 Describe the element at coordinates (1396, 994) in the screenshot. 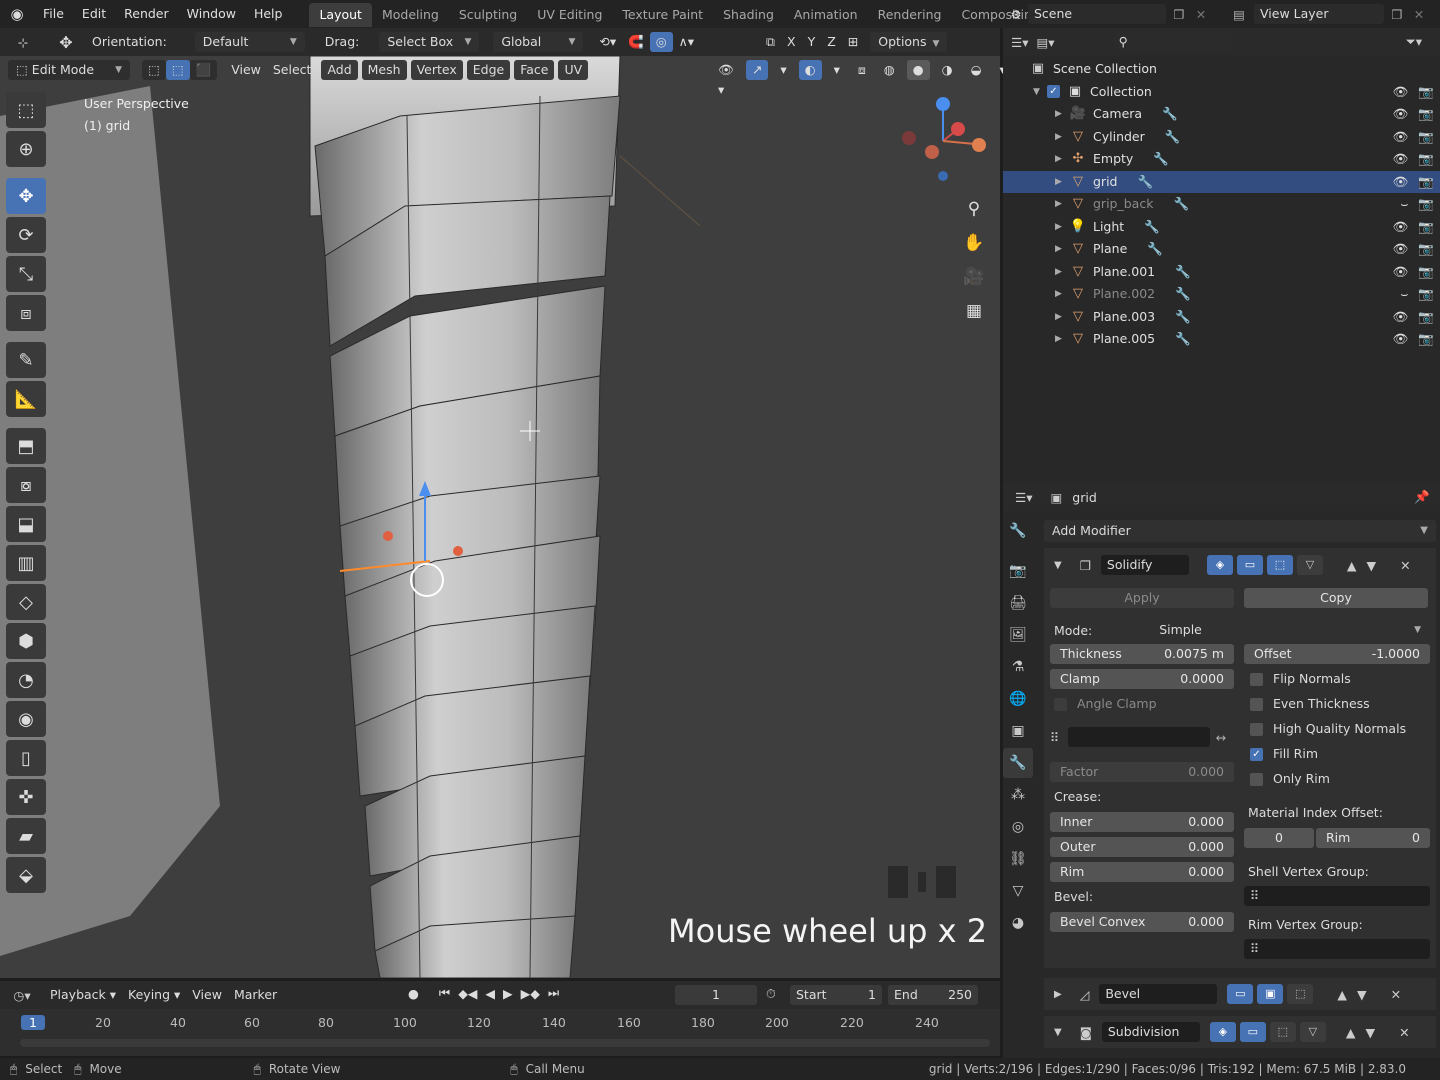

I see `close-icon: ✕` at that location.